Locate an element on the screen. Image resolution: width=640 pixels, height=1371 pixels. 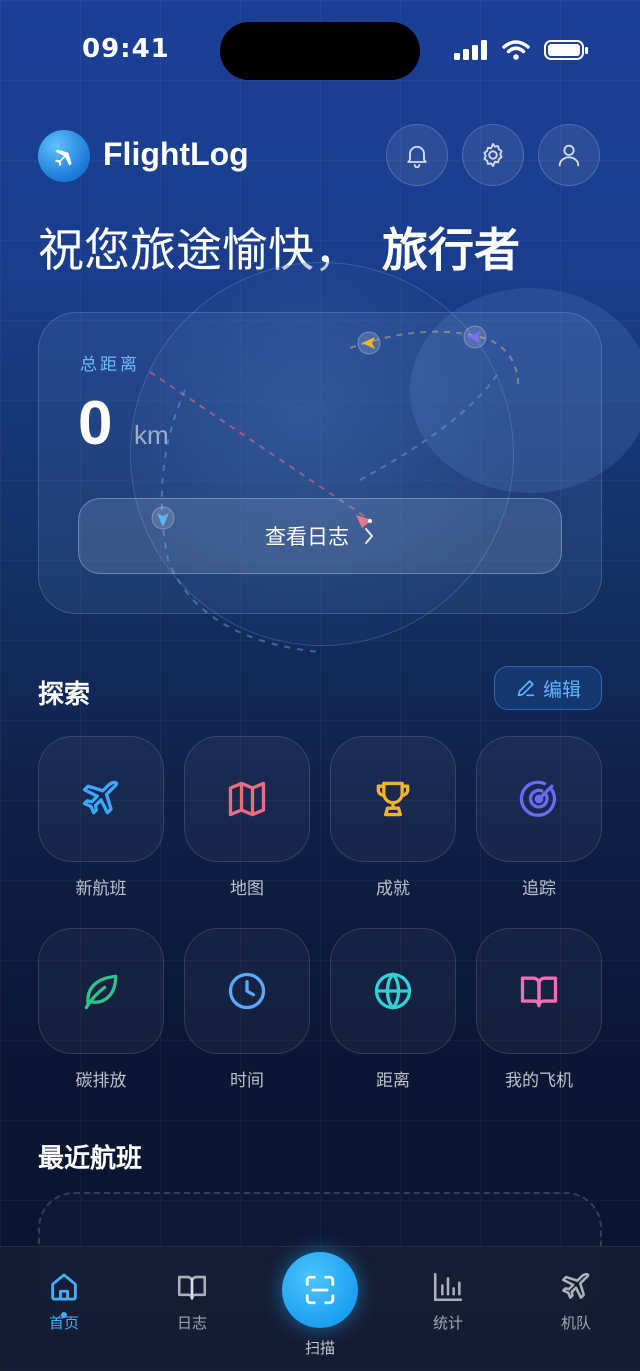
tile-distance-label: 距离 is located at coordinates (393, 1081).